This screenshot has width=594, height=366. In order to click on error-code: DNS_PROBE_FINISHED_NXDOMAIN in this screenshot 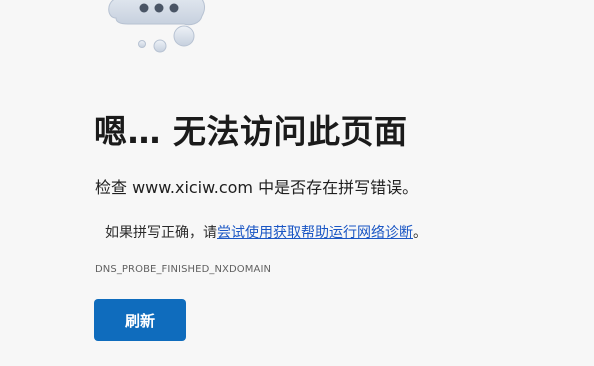, I will do `click(183, 269)`.